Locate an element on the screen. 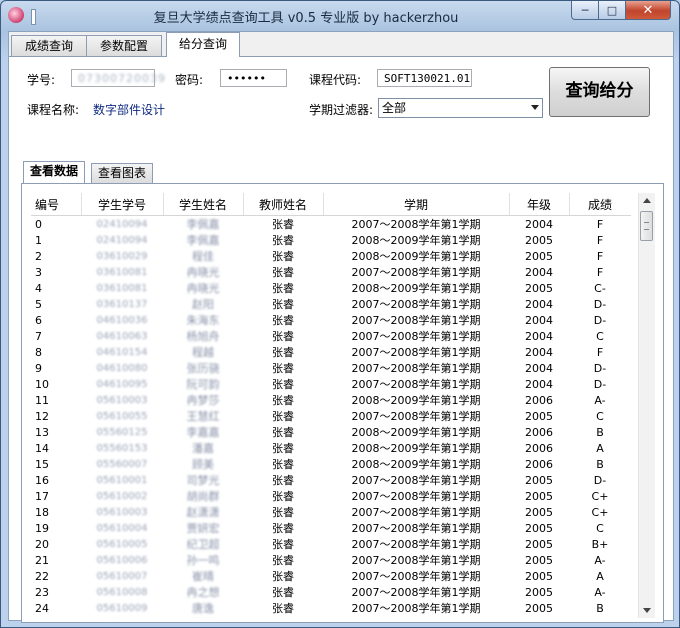 The image size is (680, 628). table-cell: 李嘉嘉 is located at coordinates (203, 432).